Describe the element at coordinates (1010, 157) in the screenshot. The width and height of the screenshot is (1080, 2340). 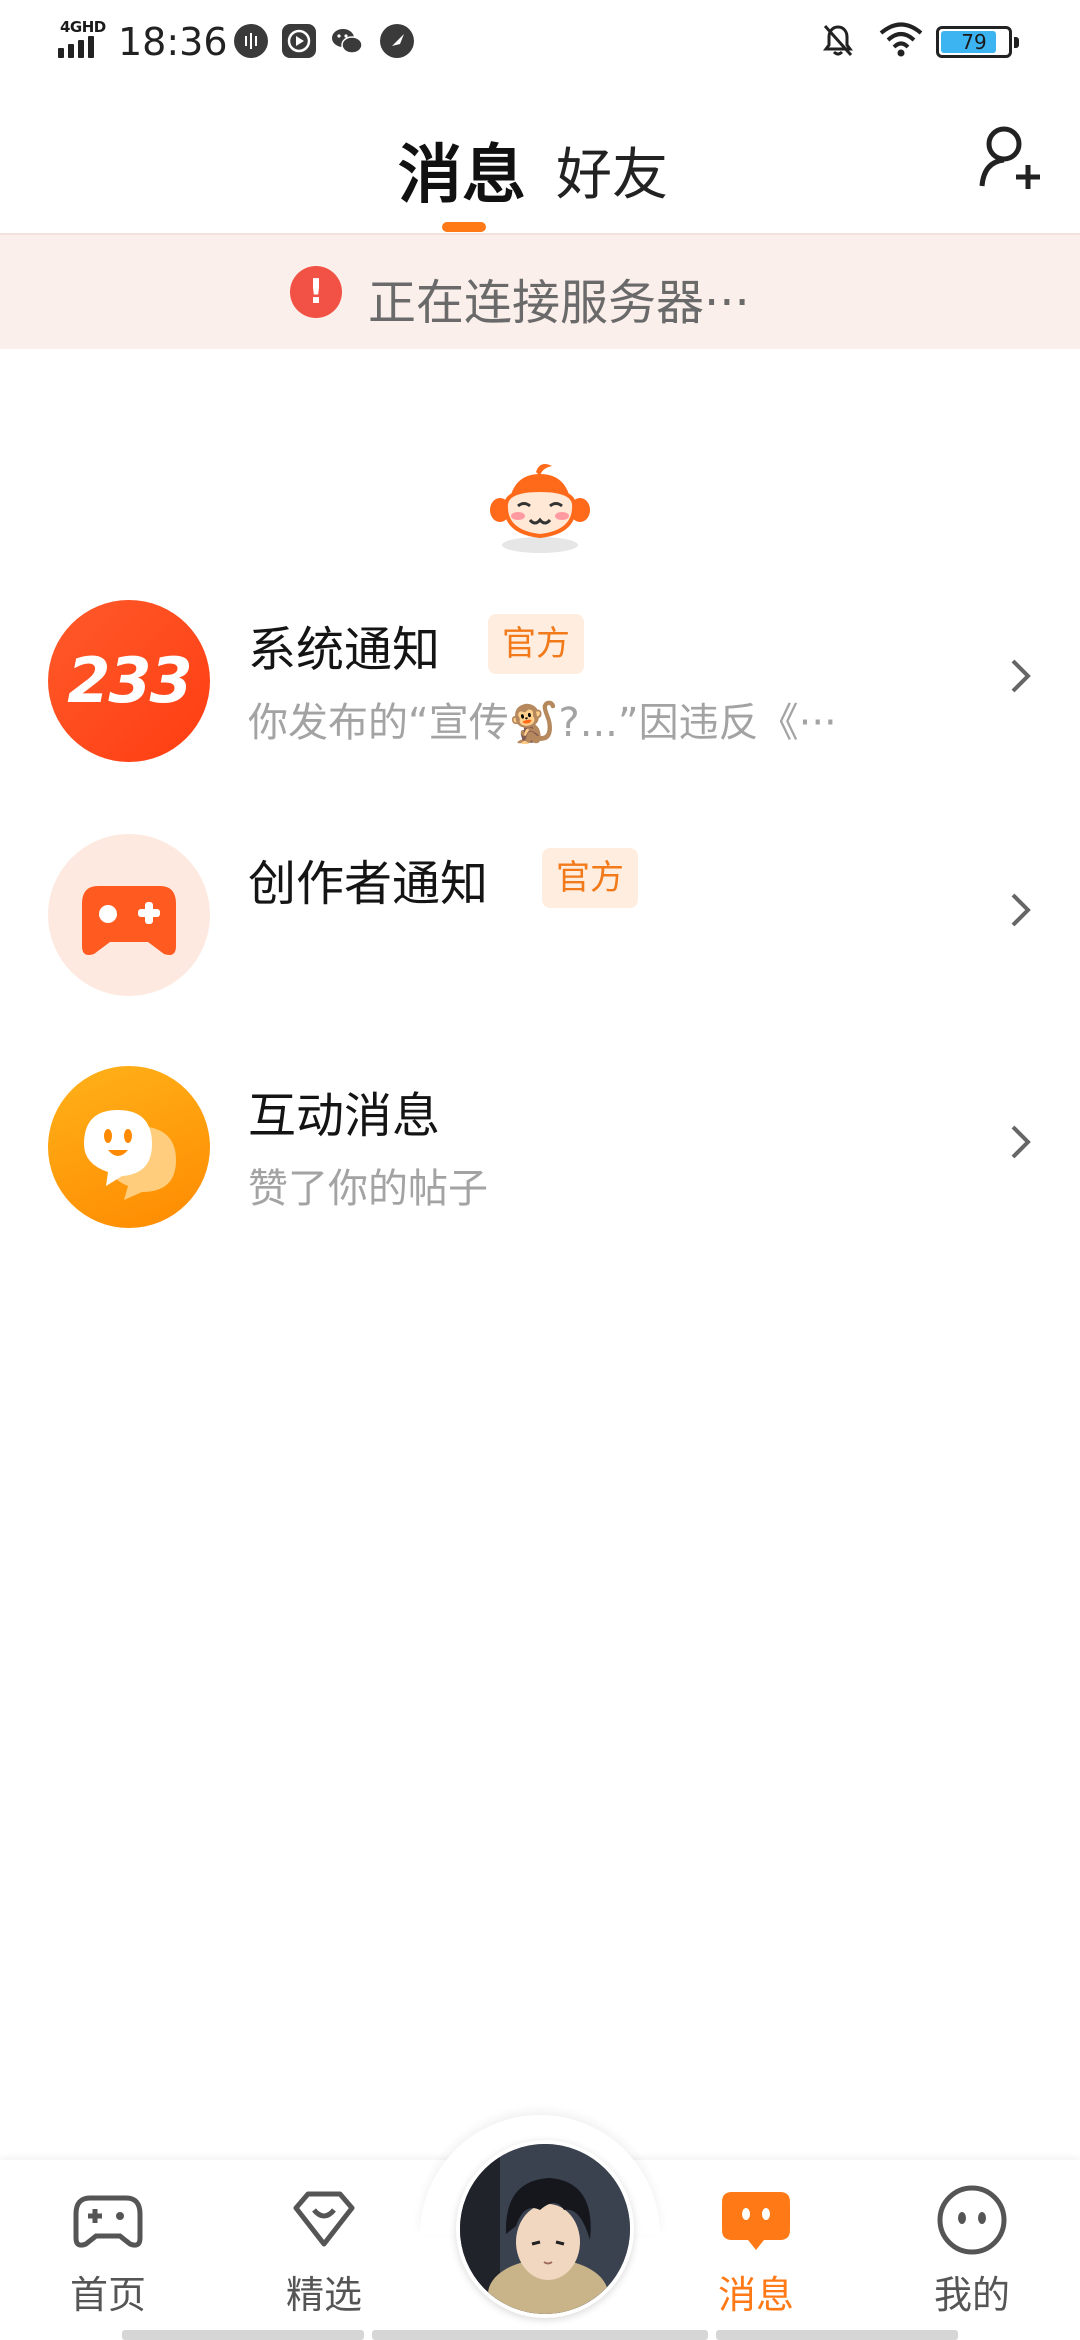
I see `person-plus-icon` at that location.